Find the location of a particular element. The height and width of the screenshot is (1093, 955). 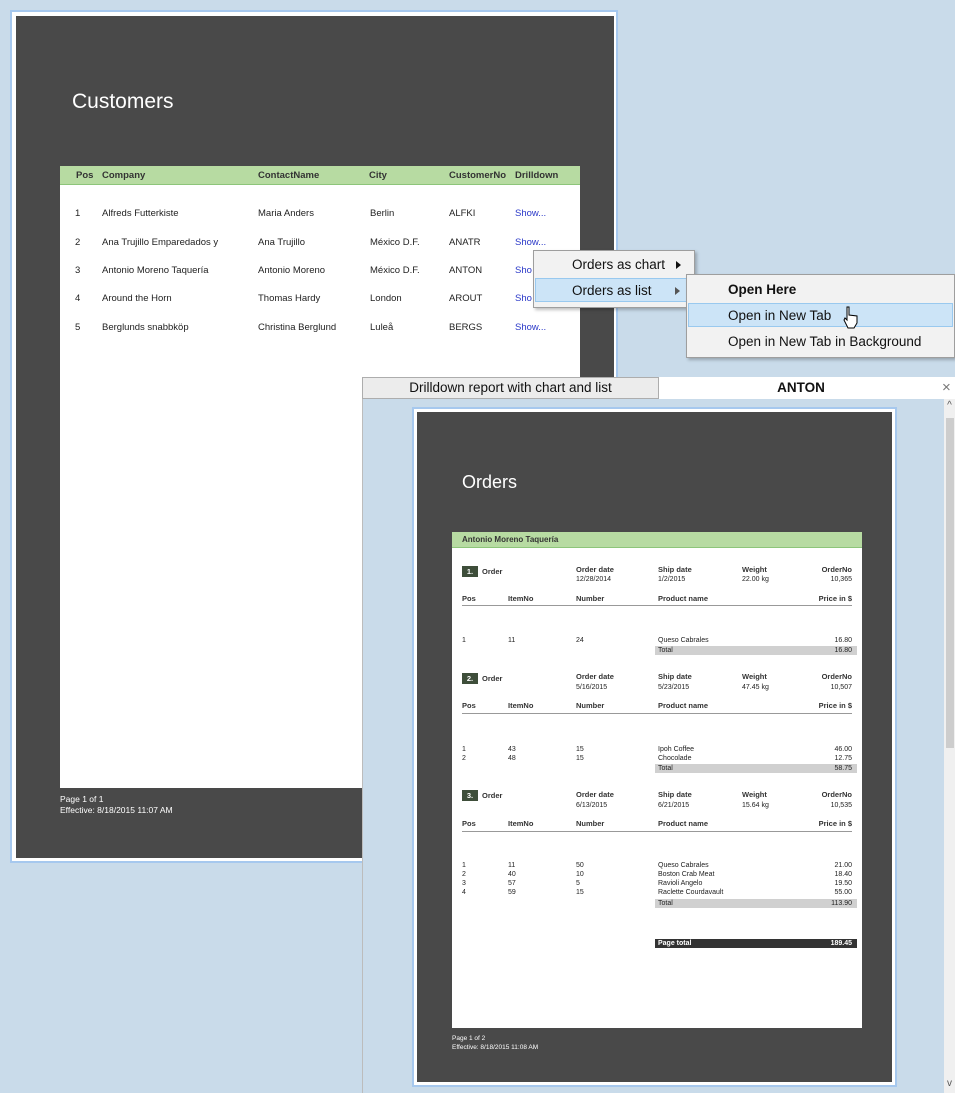

footer-effective: Effective: 8/18/2015 11:07 AM is located at coordinates (116, 810).